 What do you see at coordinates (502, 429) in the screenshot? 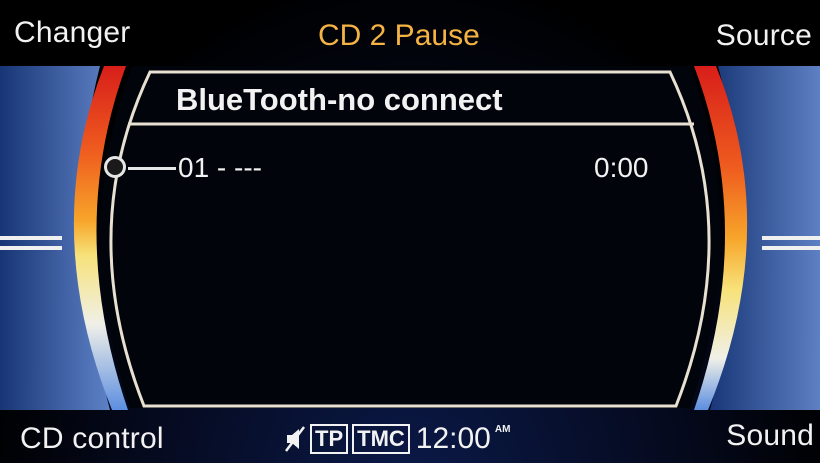
I see `clock-ampm: AM` at bounding box center [502, 429].